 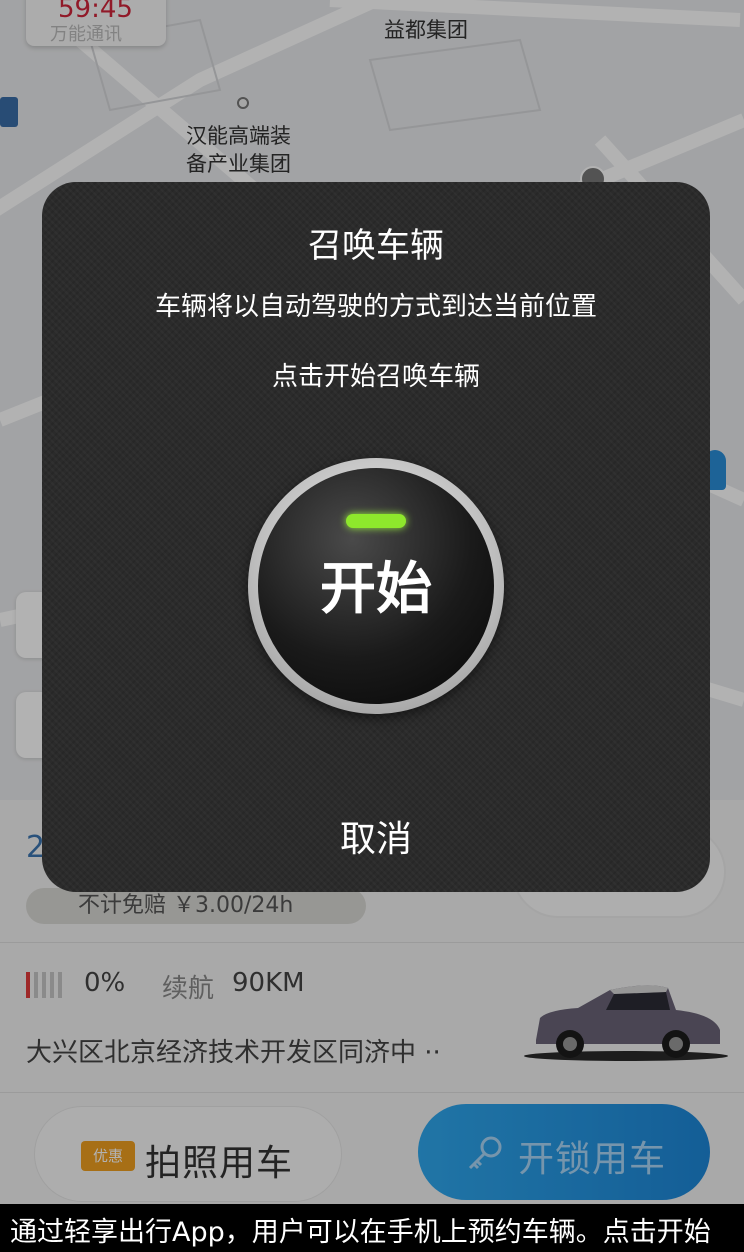 I want to click on dialog-description: 车辆将以自动驾驶的方式到达当前位置, so click(x=375, y=307).